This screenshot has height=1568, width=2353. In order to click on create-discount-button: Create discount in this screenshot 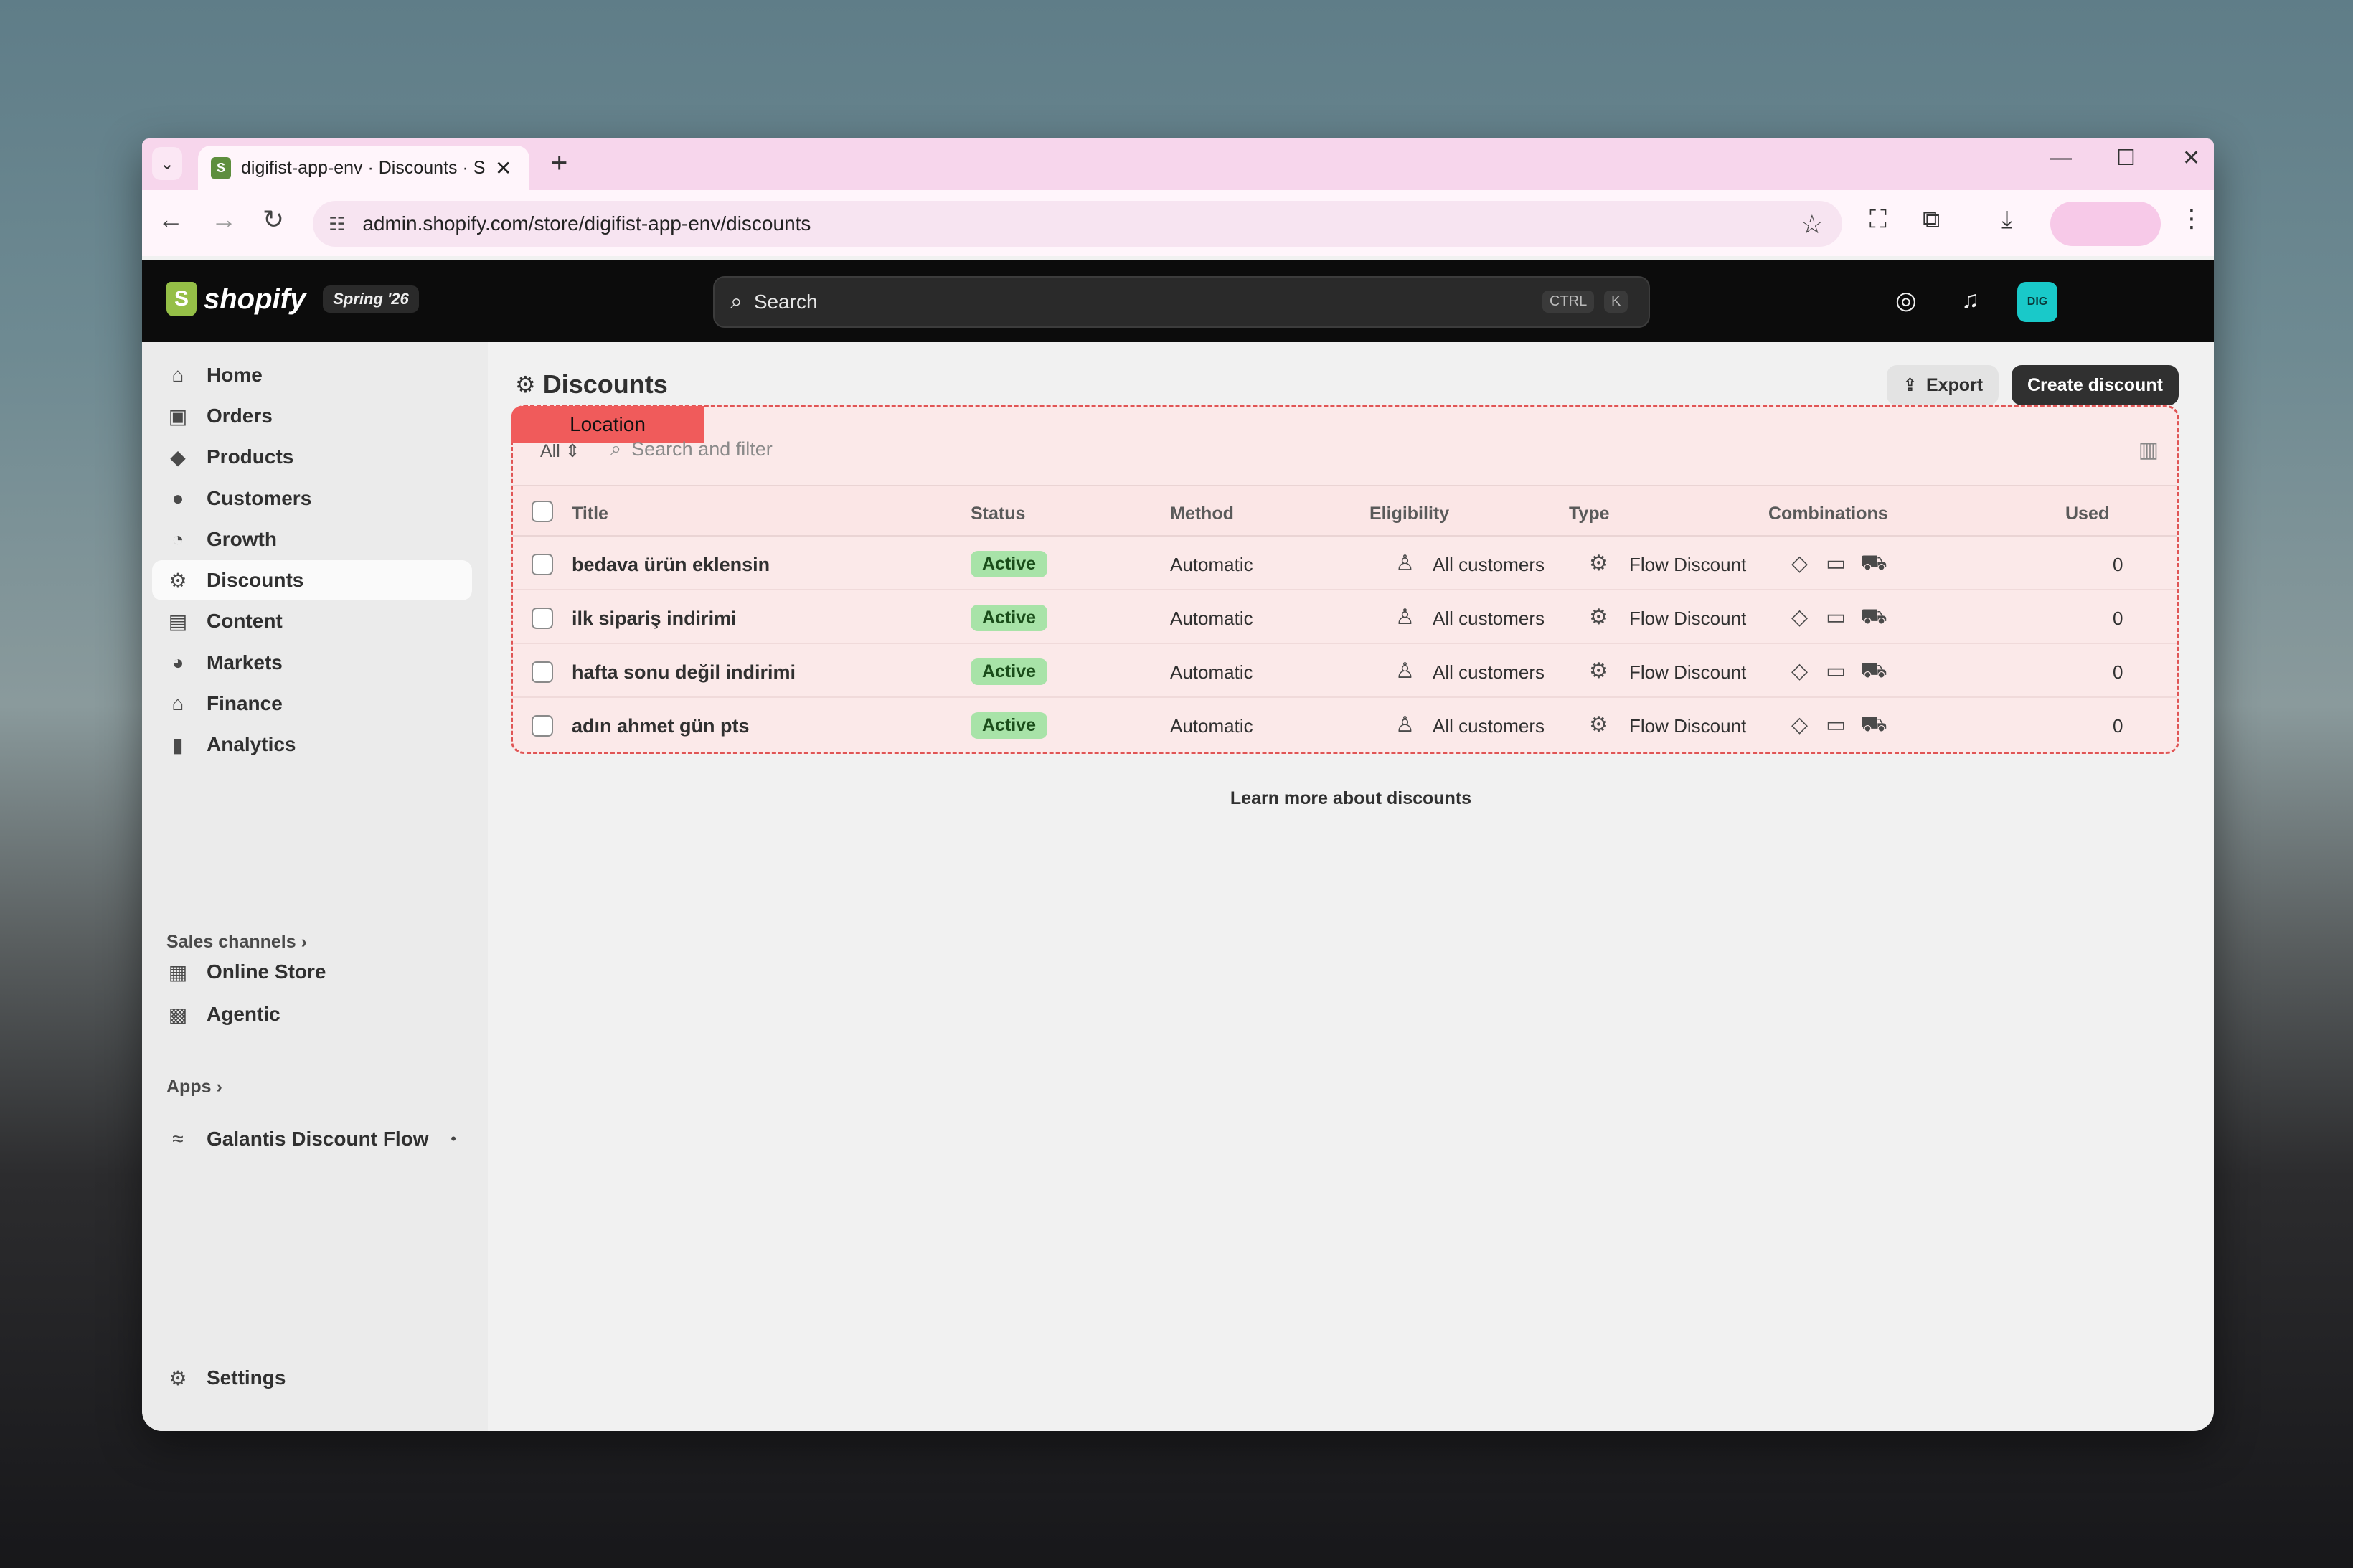, I will do `click(2095, 385)`.